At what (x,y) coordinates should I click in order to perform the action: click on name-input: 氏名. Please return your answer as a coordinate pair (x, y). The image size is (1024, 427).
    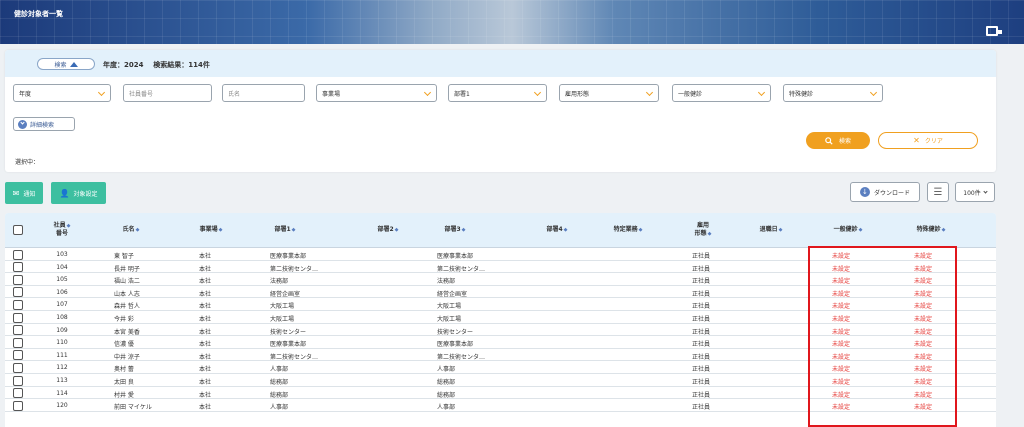
    Looking at the image, I should click on (263, 93).